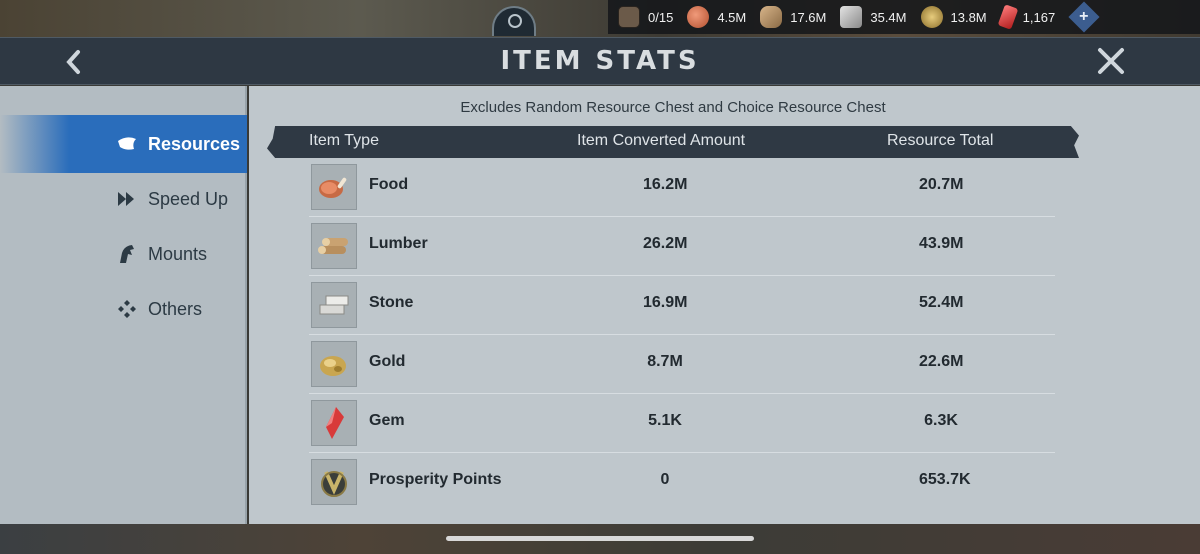 Image resolution: width=1200 pixels, height=554 pixels. I want to click on resource-gem: 1,167, so click(1026, 17).